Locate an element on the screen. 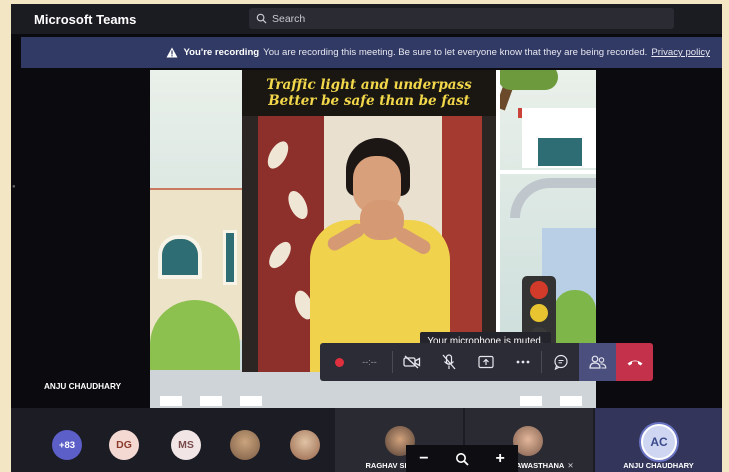 The height and width of the screenshot is (472, 729). call-controls: --:-- is located at coordinates (486, 362).